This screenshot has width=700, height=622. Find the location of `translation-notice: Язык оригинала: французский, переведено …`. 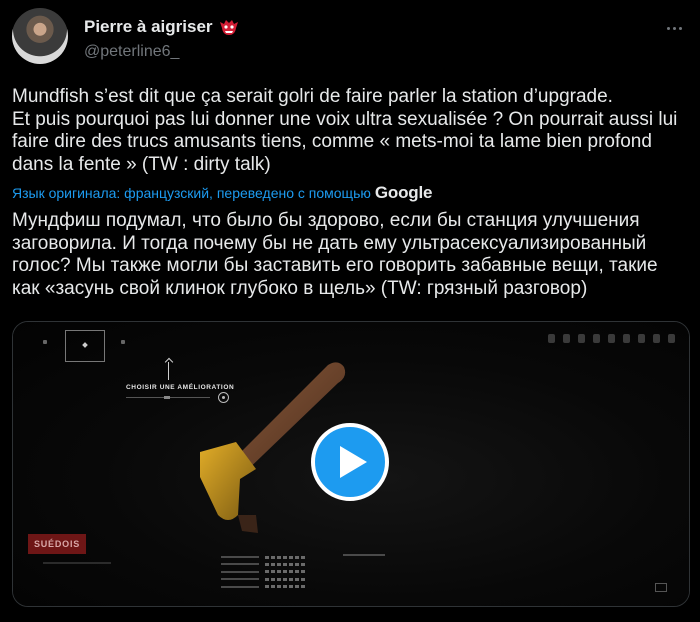

translation-notice: Язык оригинала: французский, переведено … is located at coordinates (222, 193).